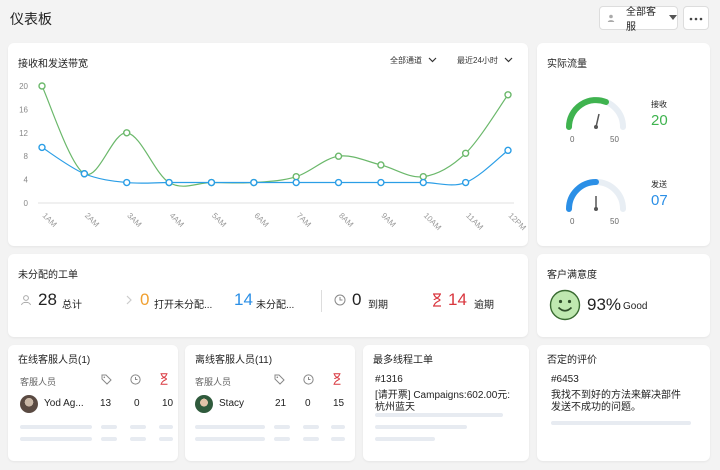 This screenshot has width=720, height=470. Describe the element at coordinates (50, 220) in the screenshot. I see `x-tick-label: 1AM` at that location.